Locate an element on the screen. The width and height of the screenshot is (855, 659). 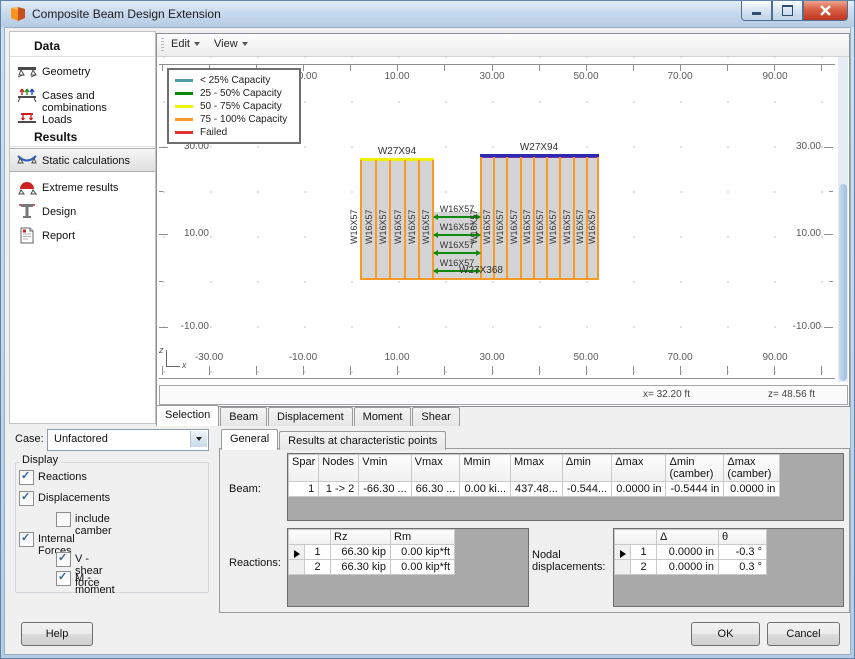
include-camber-checkbox is located at coordinates (63, 519).